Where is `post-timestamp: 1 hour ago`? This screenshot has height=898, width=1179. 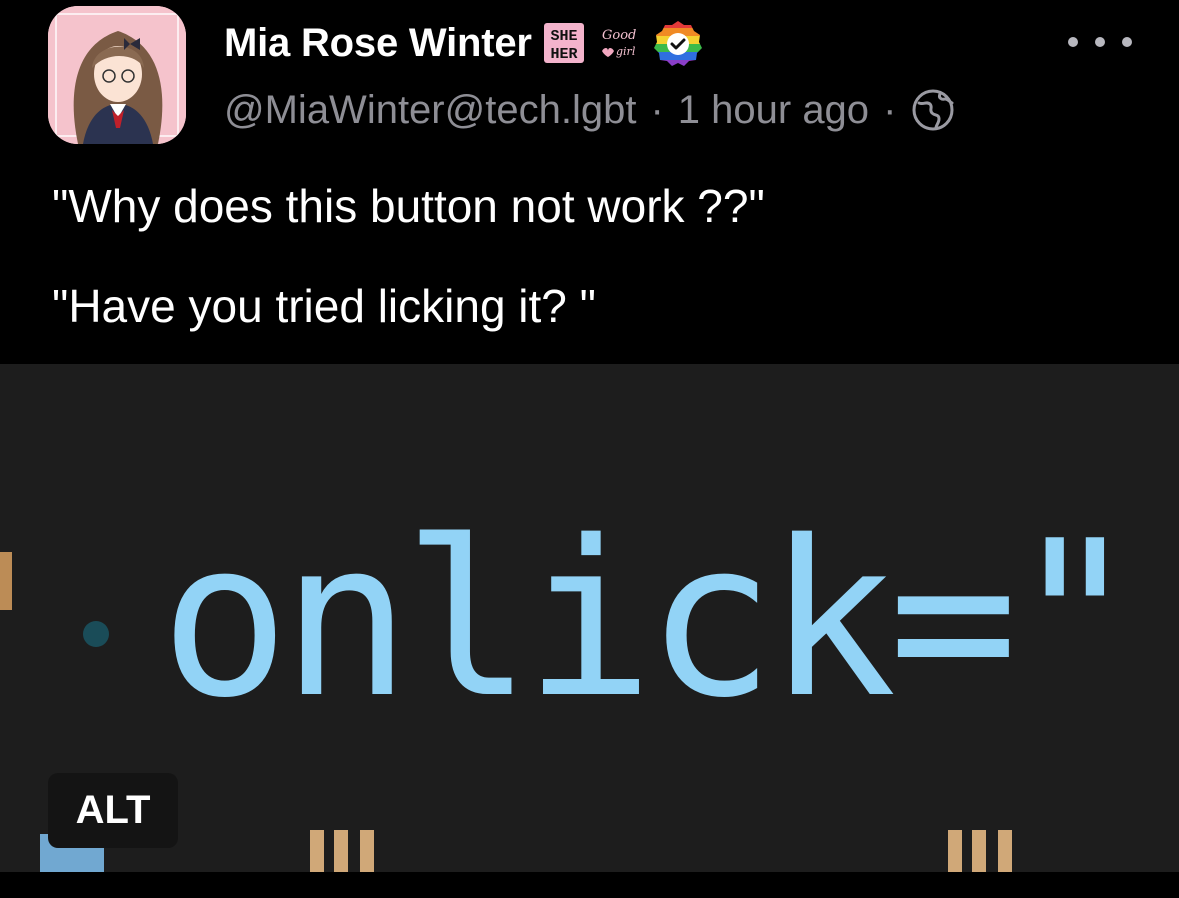 post-timestamp: 1 hour ago is located at coordinates (773, 110).